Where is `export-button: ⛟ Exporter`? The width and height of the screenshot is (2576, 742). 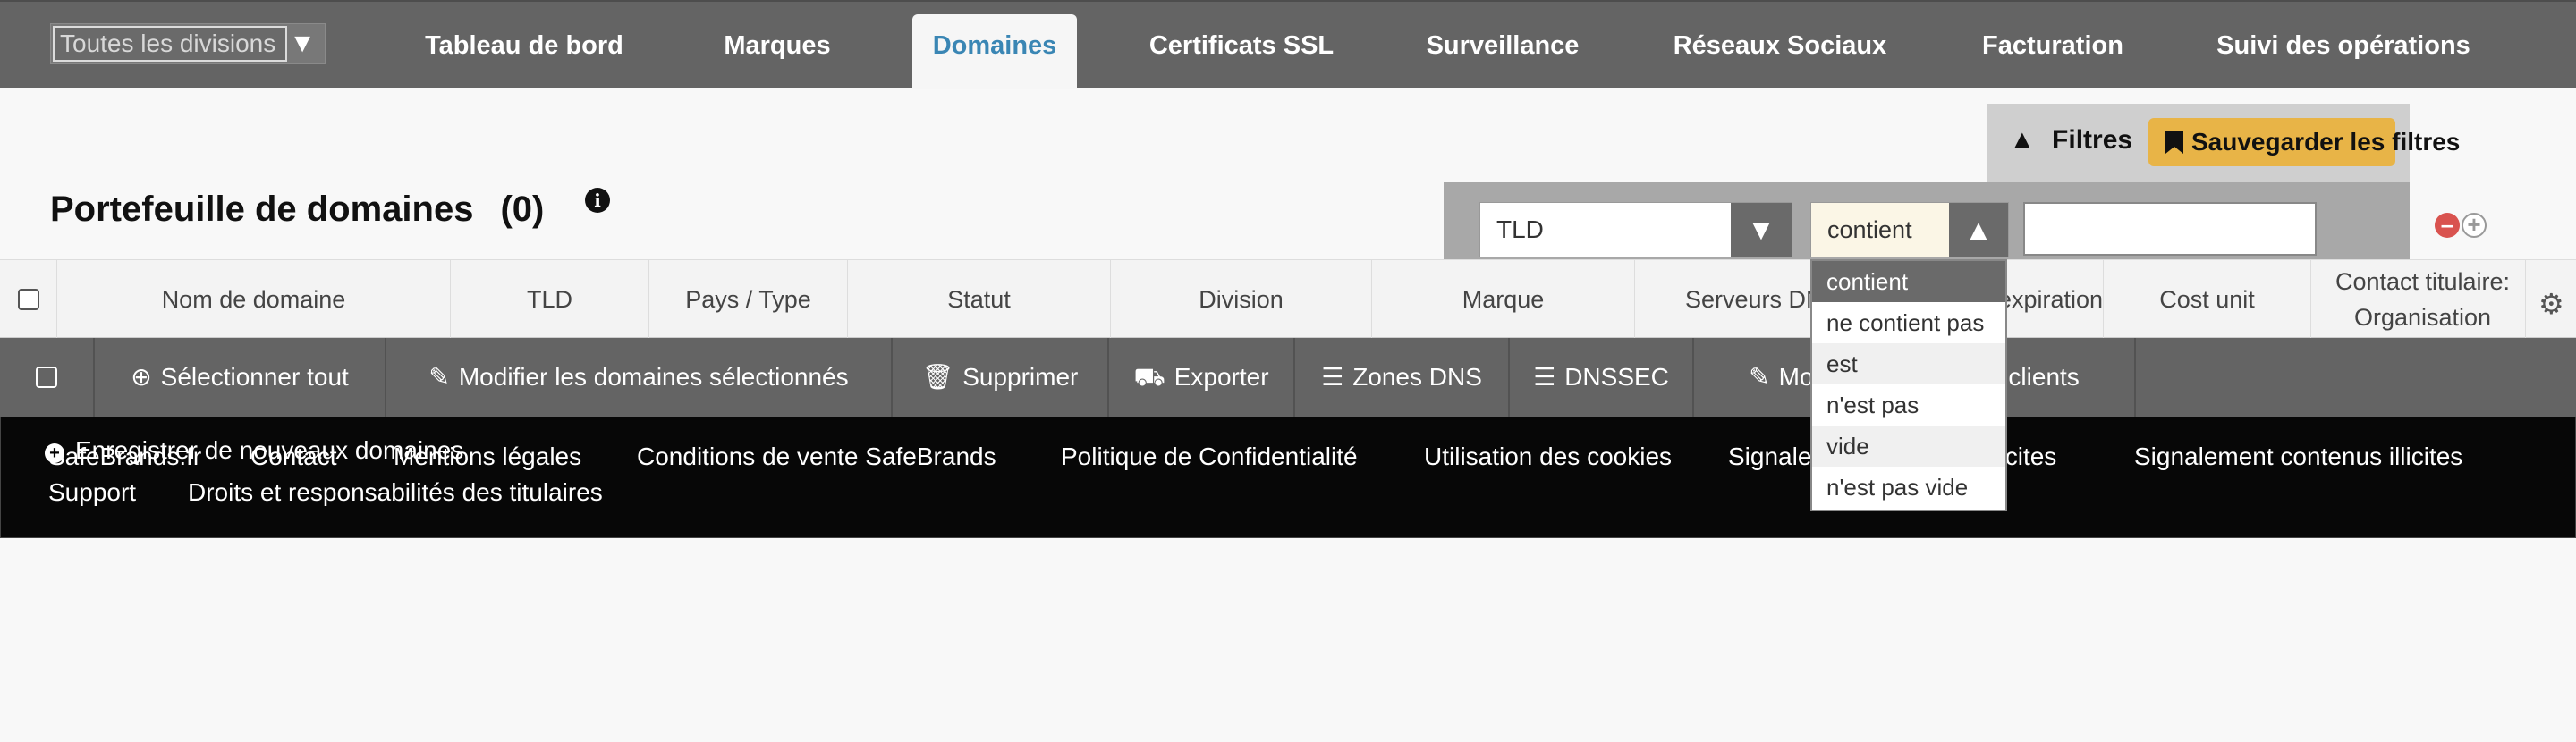 export-button: ⛟ Exporter is located at coordinates (1202, 377).